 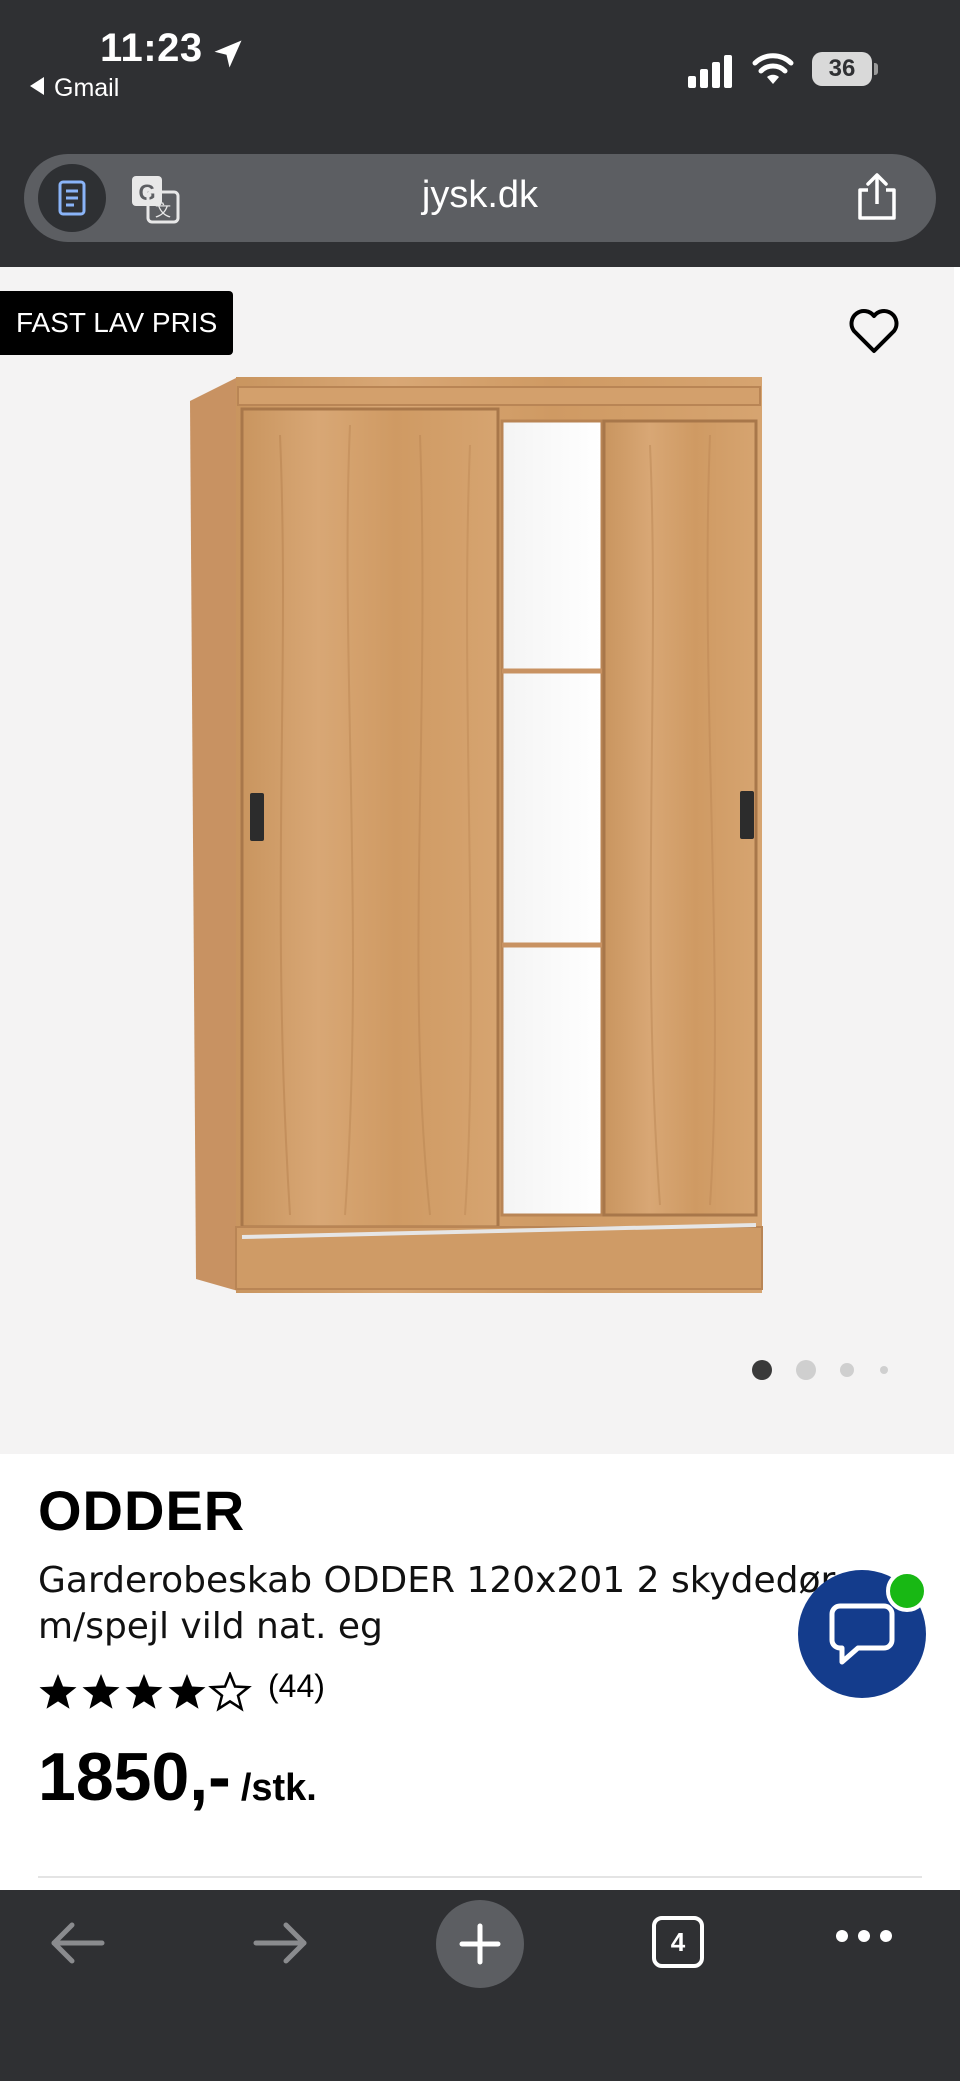 I want to click on chat-button, so click(x=863, y=1634).